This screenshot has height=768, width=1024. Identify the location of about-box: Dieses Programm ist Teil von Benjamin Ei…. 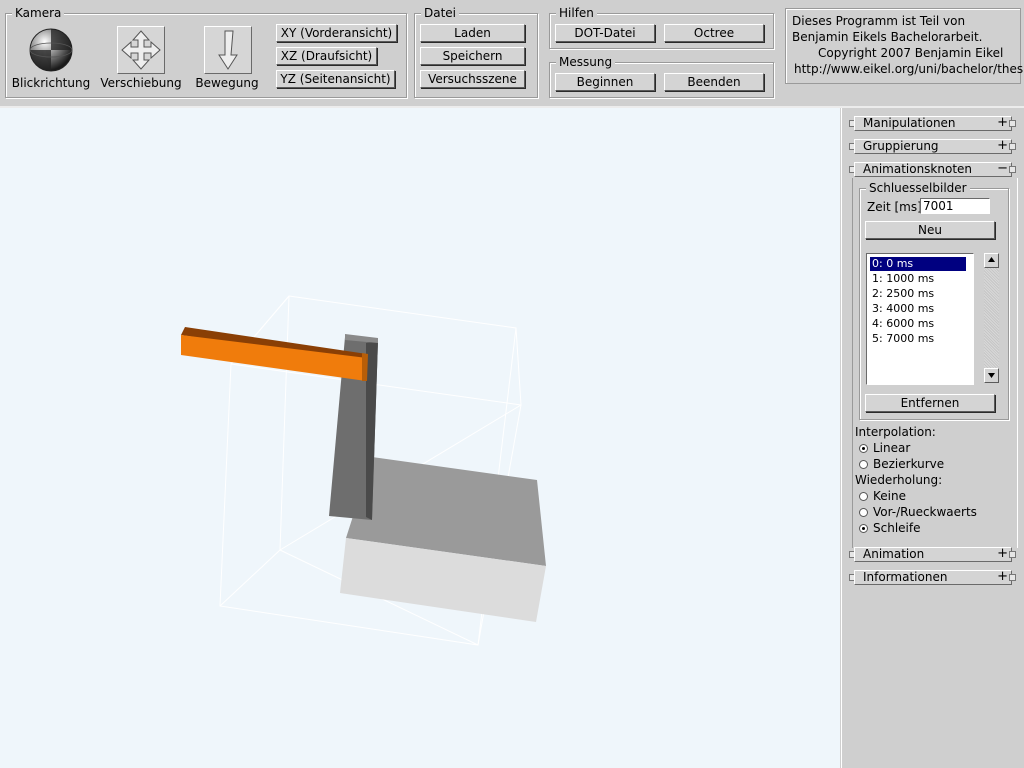
(904, 46).